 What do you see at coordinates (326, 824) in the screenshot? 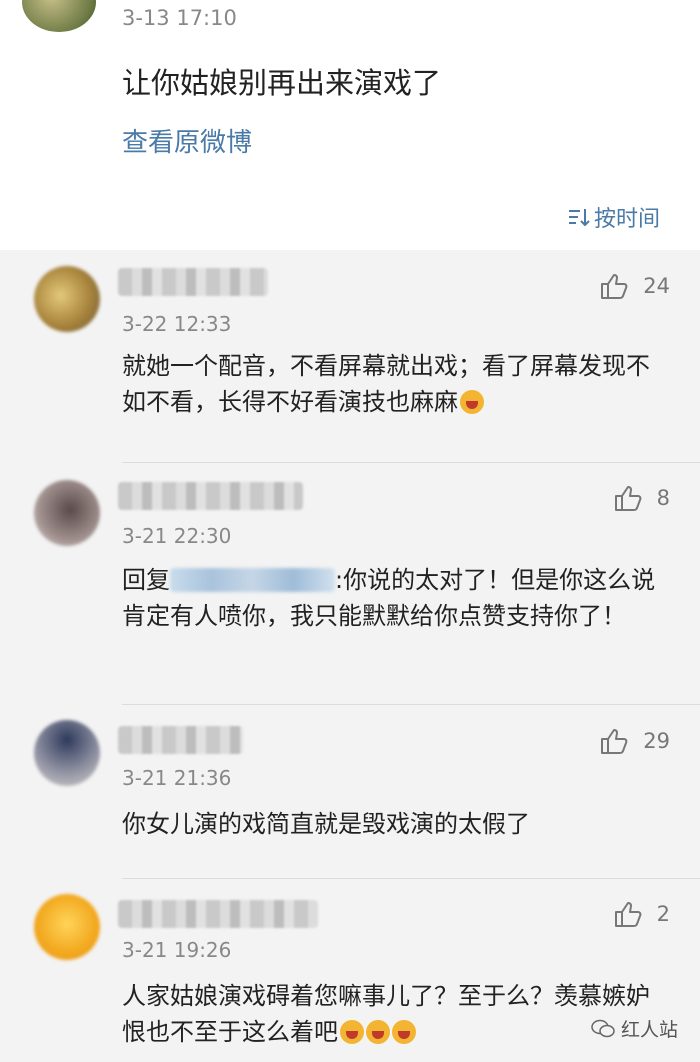
I see `comment-text-body: 你女儿演的戏简直就是毁戏演的太假了` at bounding box center [326, 824].